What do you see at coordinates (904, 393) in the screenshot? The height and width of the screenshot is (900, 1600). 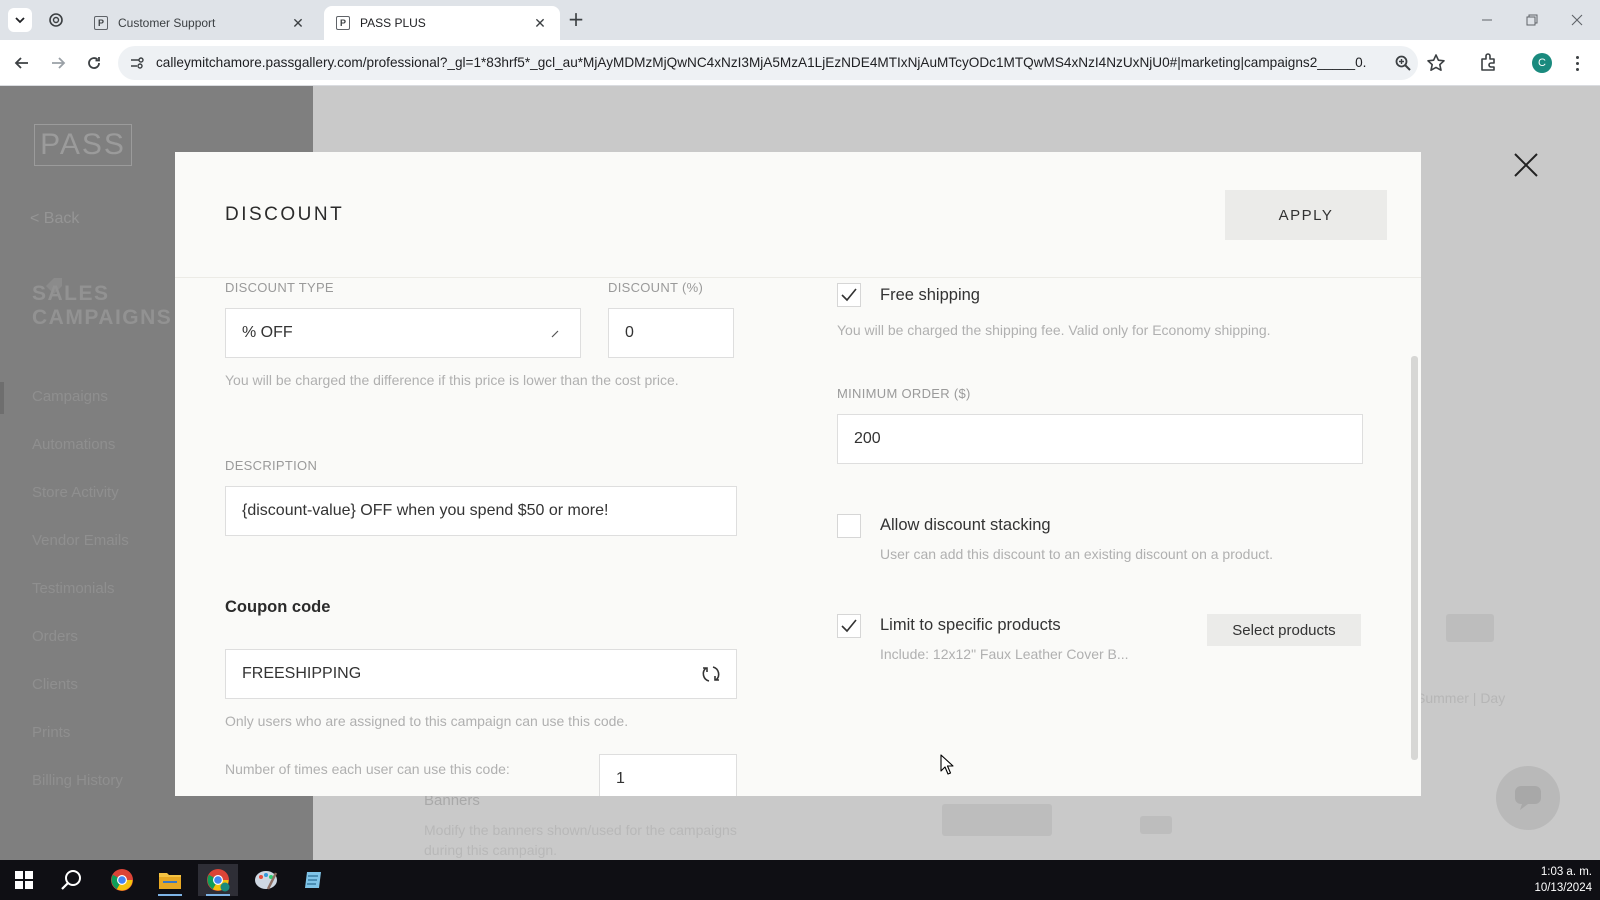 I see `minimum-order-label: MINIMUM ORDER ($)` at bounding box center [904, 393].